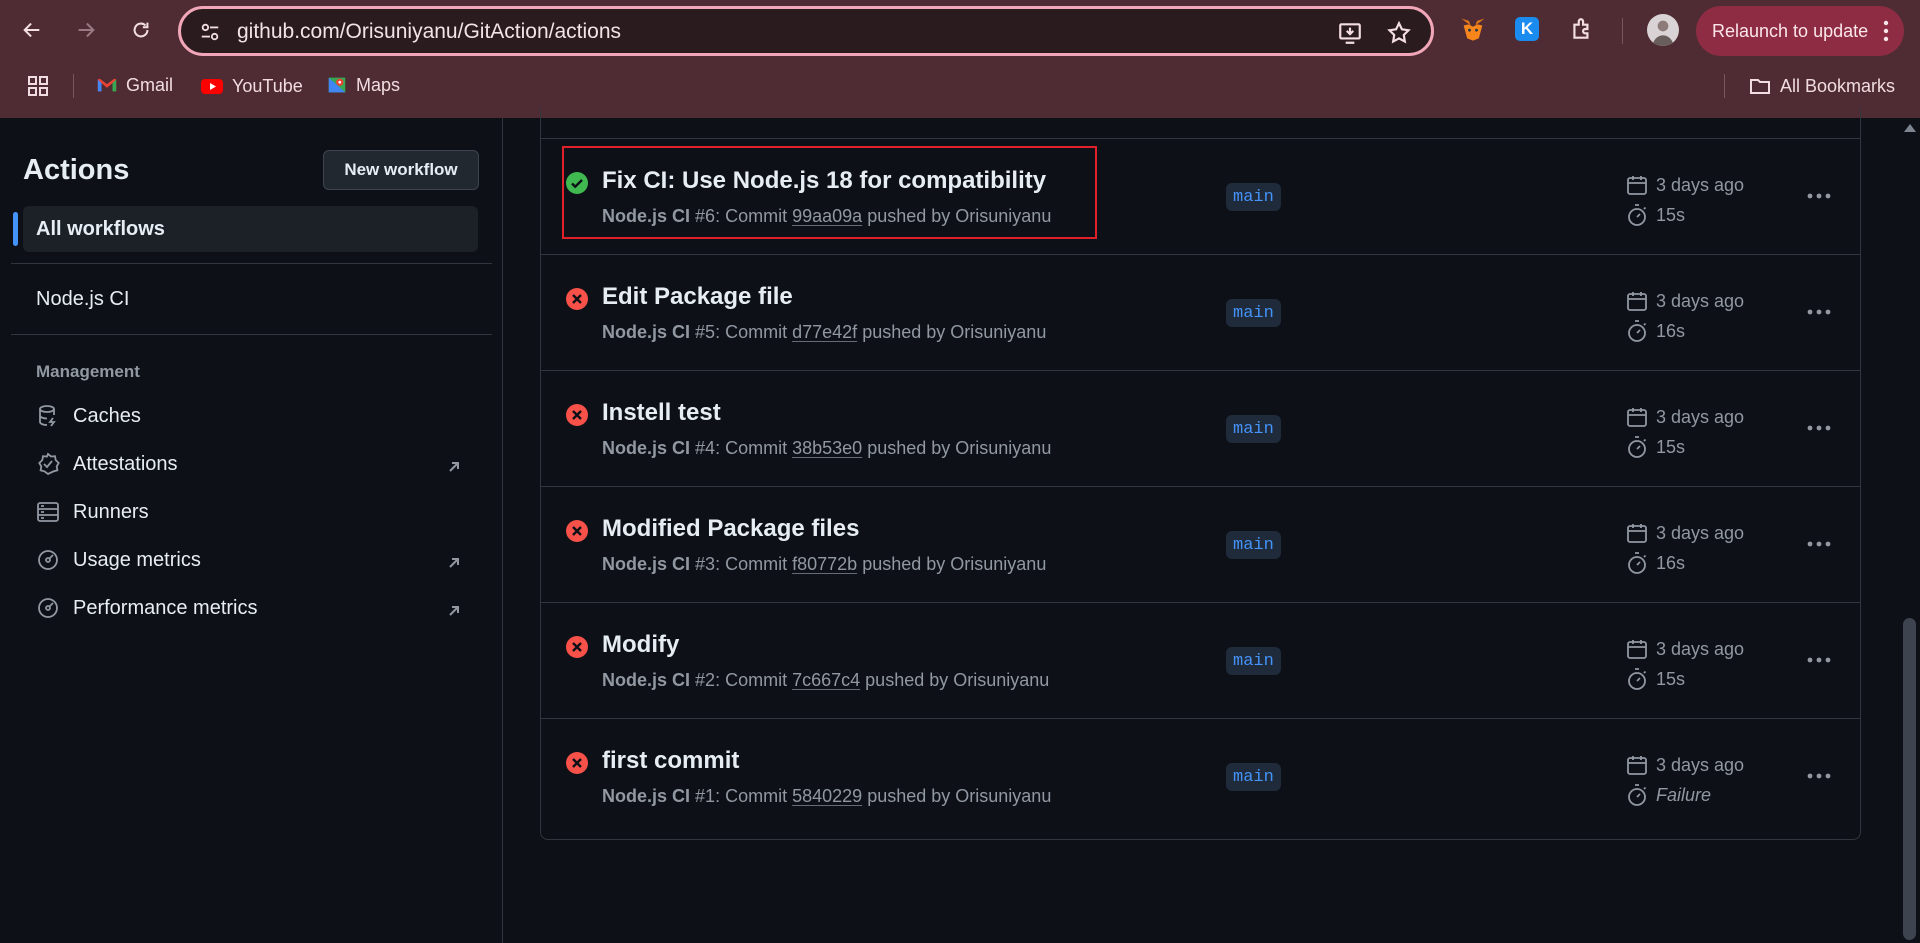 This screenshot has width=1920, height=943. What do you see at coordinates (454, 467) in the screenshot?
I see `external-link-icon` at bounding box center [454, 467].